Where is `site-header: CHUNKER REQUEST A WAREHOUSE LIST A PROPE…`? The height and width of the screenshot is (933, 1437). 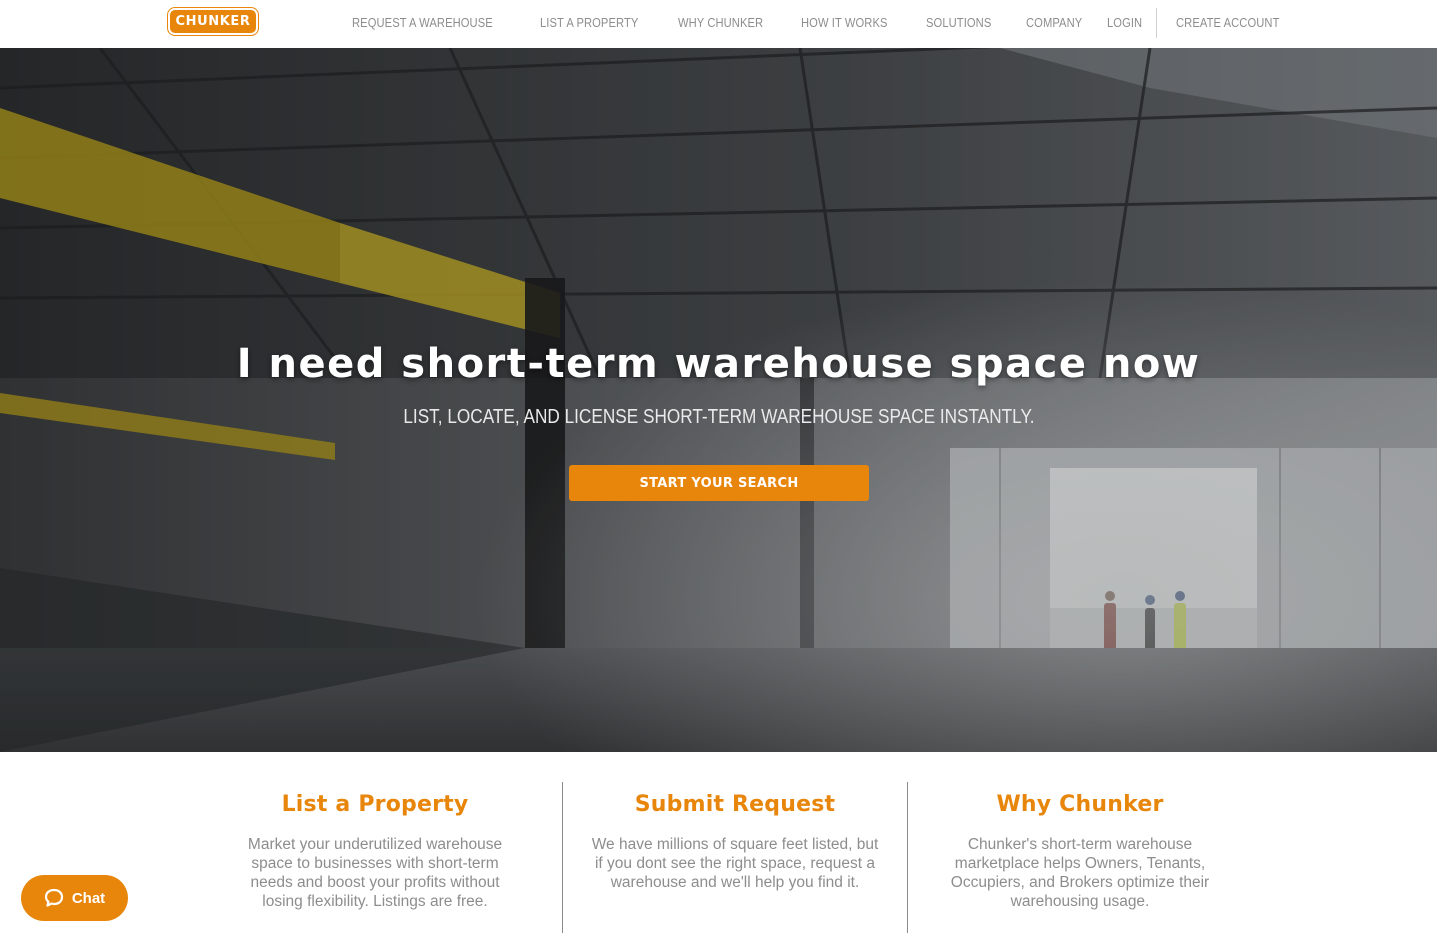 site-header: CHUNKER REQUEST A WAREHOUSE LIST A PROPE… is located at coordinates (718, 24).